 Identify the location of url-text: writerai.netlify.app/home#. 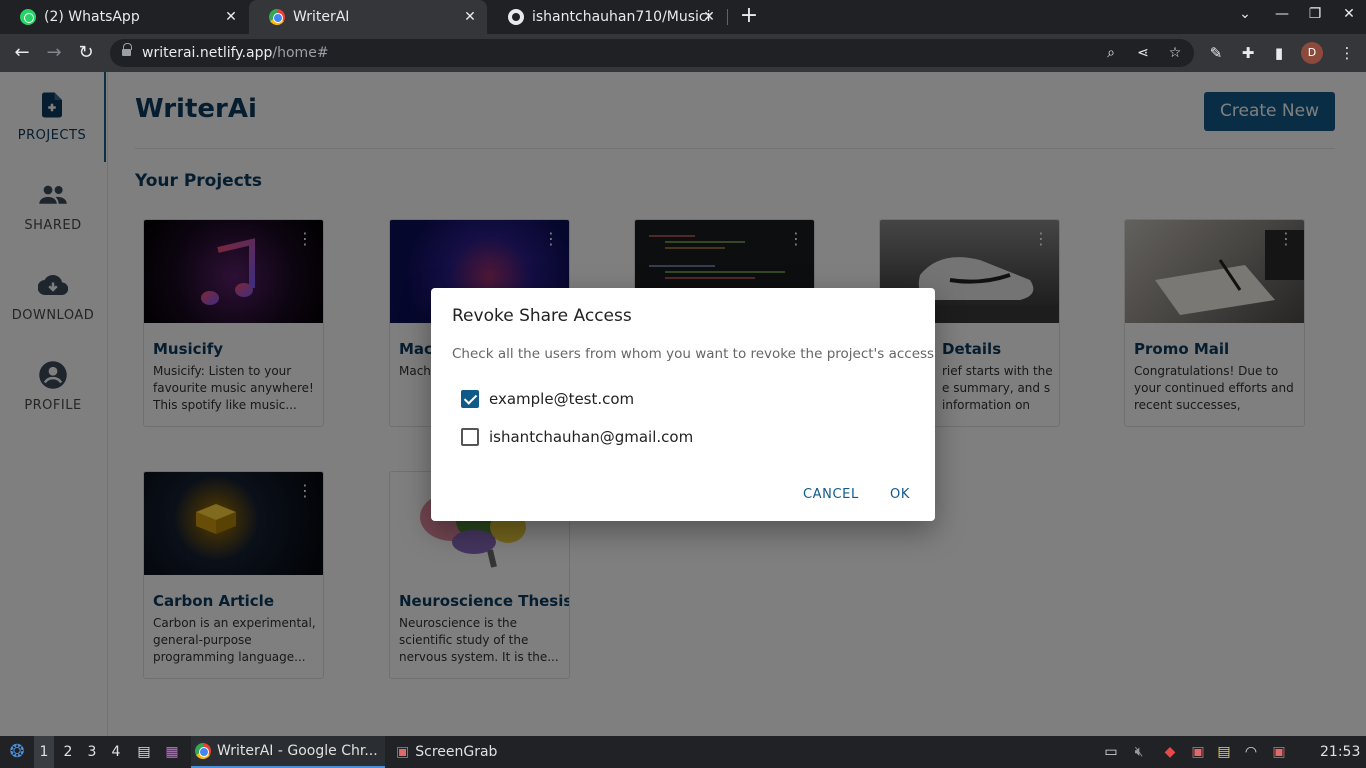
(235, 53).